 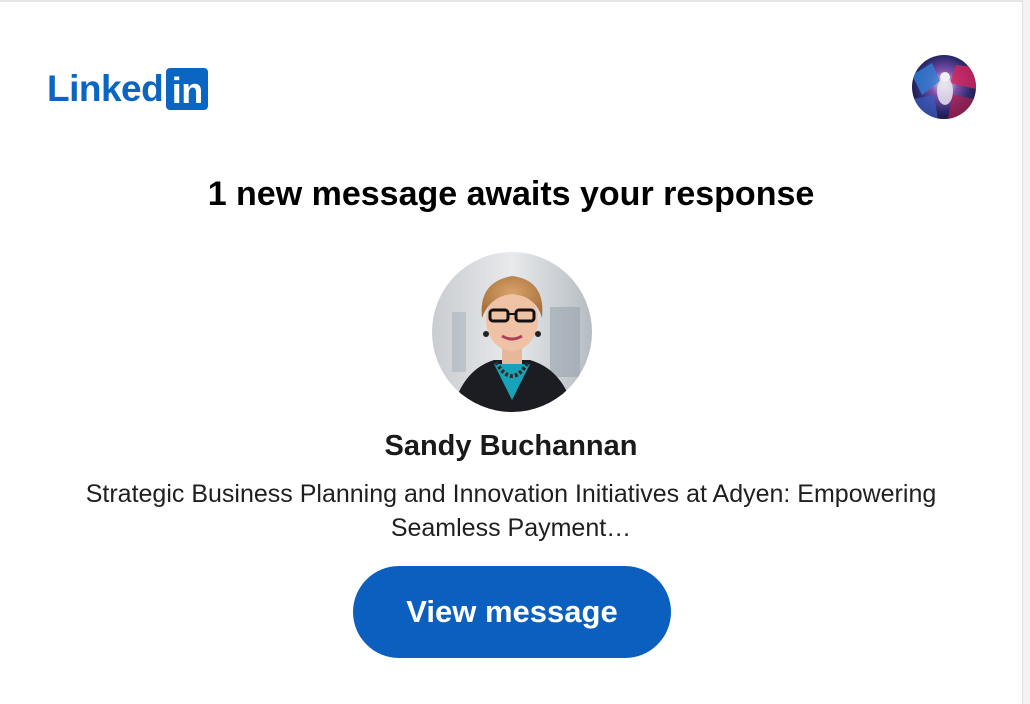 I want to click on logo-in-box: in, so click(x=187, y=89).